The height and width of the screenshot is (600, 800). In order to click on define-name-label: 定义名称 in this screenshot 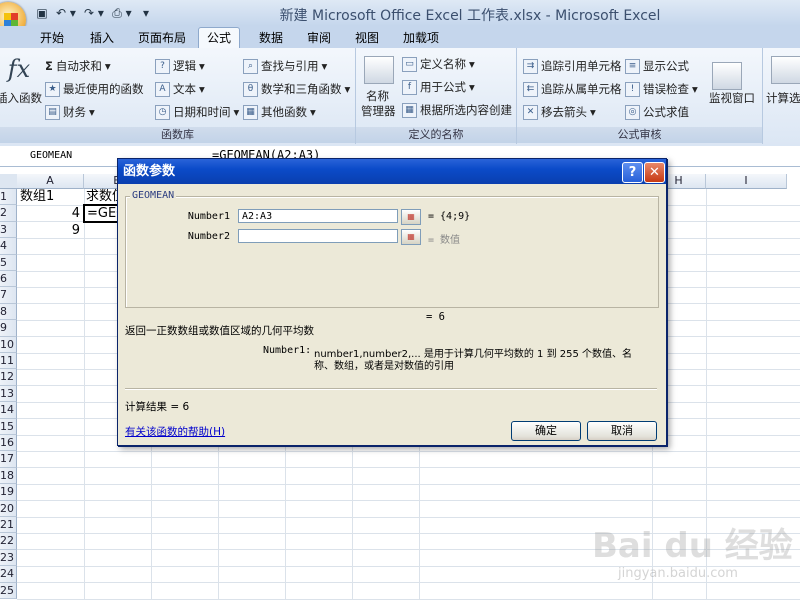, I will do `click(443, 64)`.